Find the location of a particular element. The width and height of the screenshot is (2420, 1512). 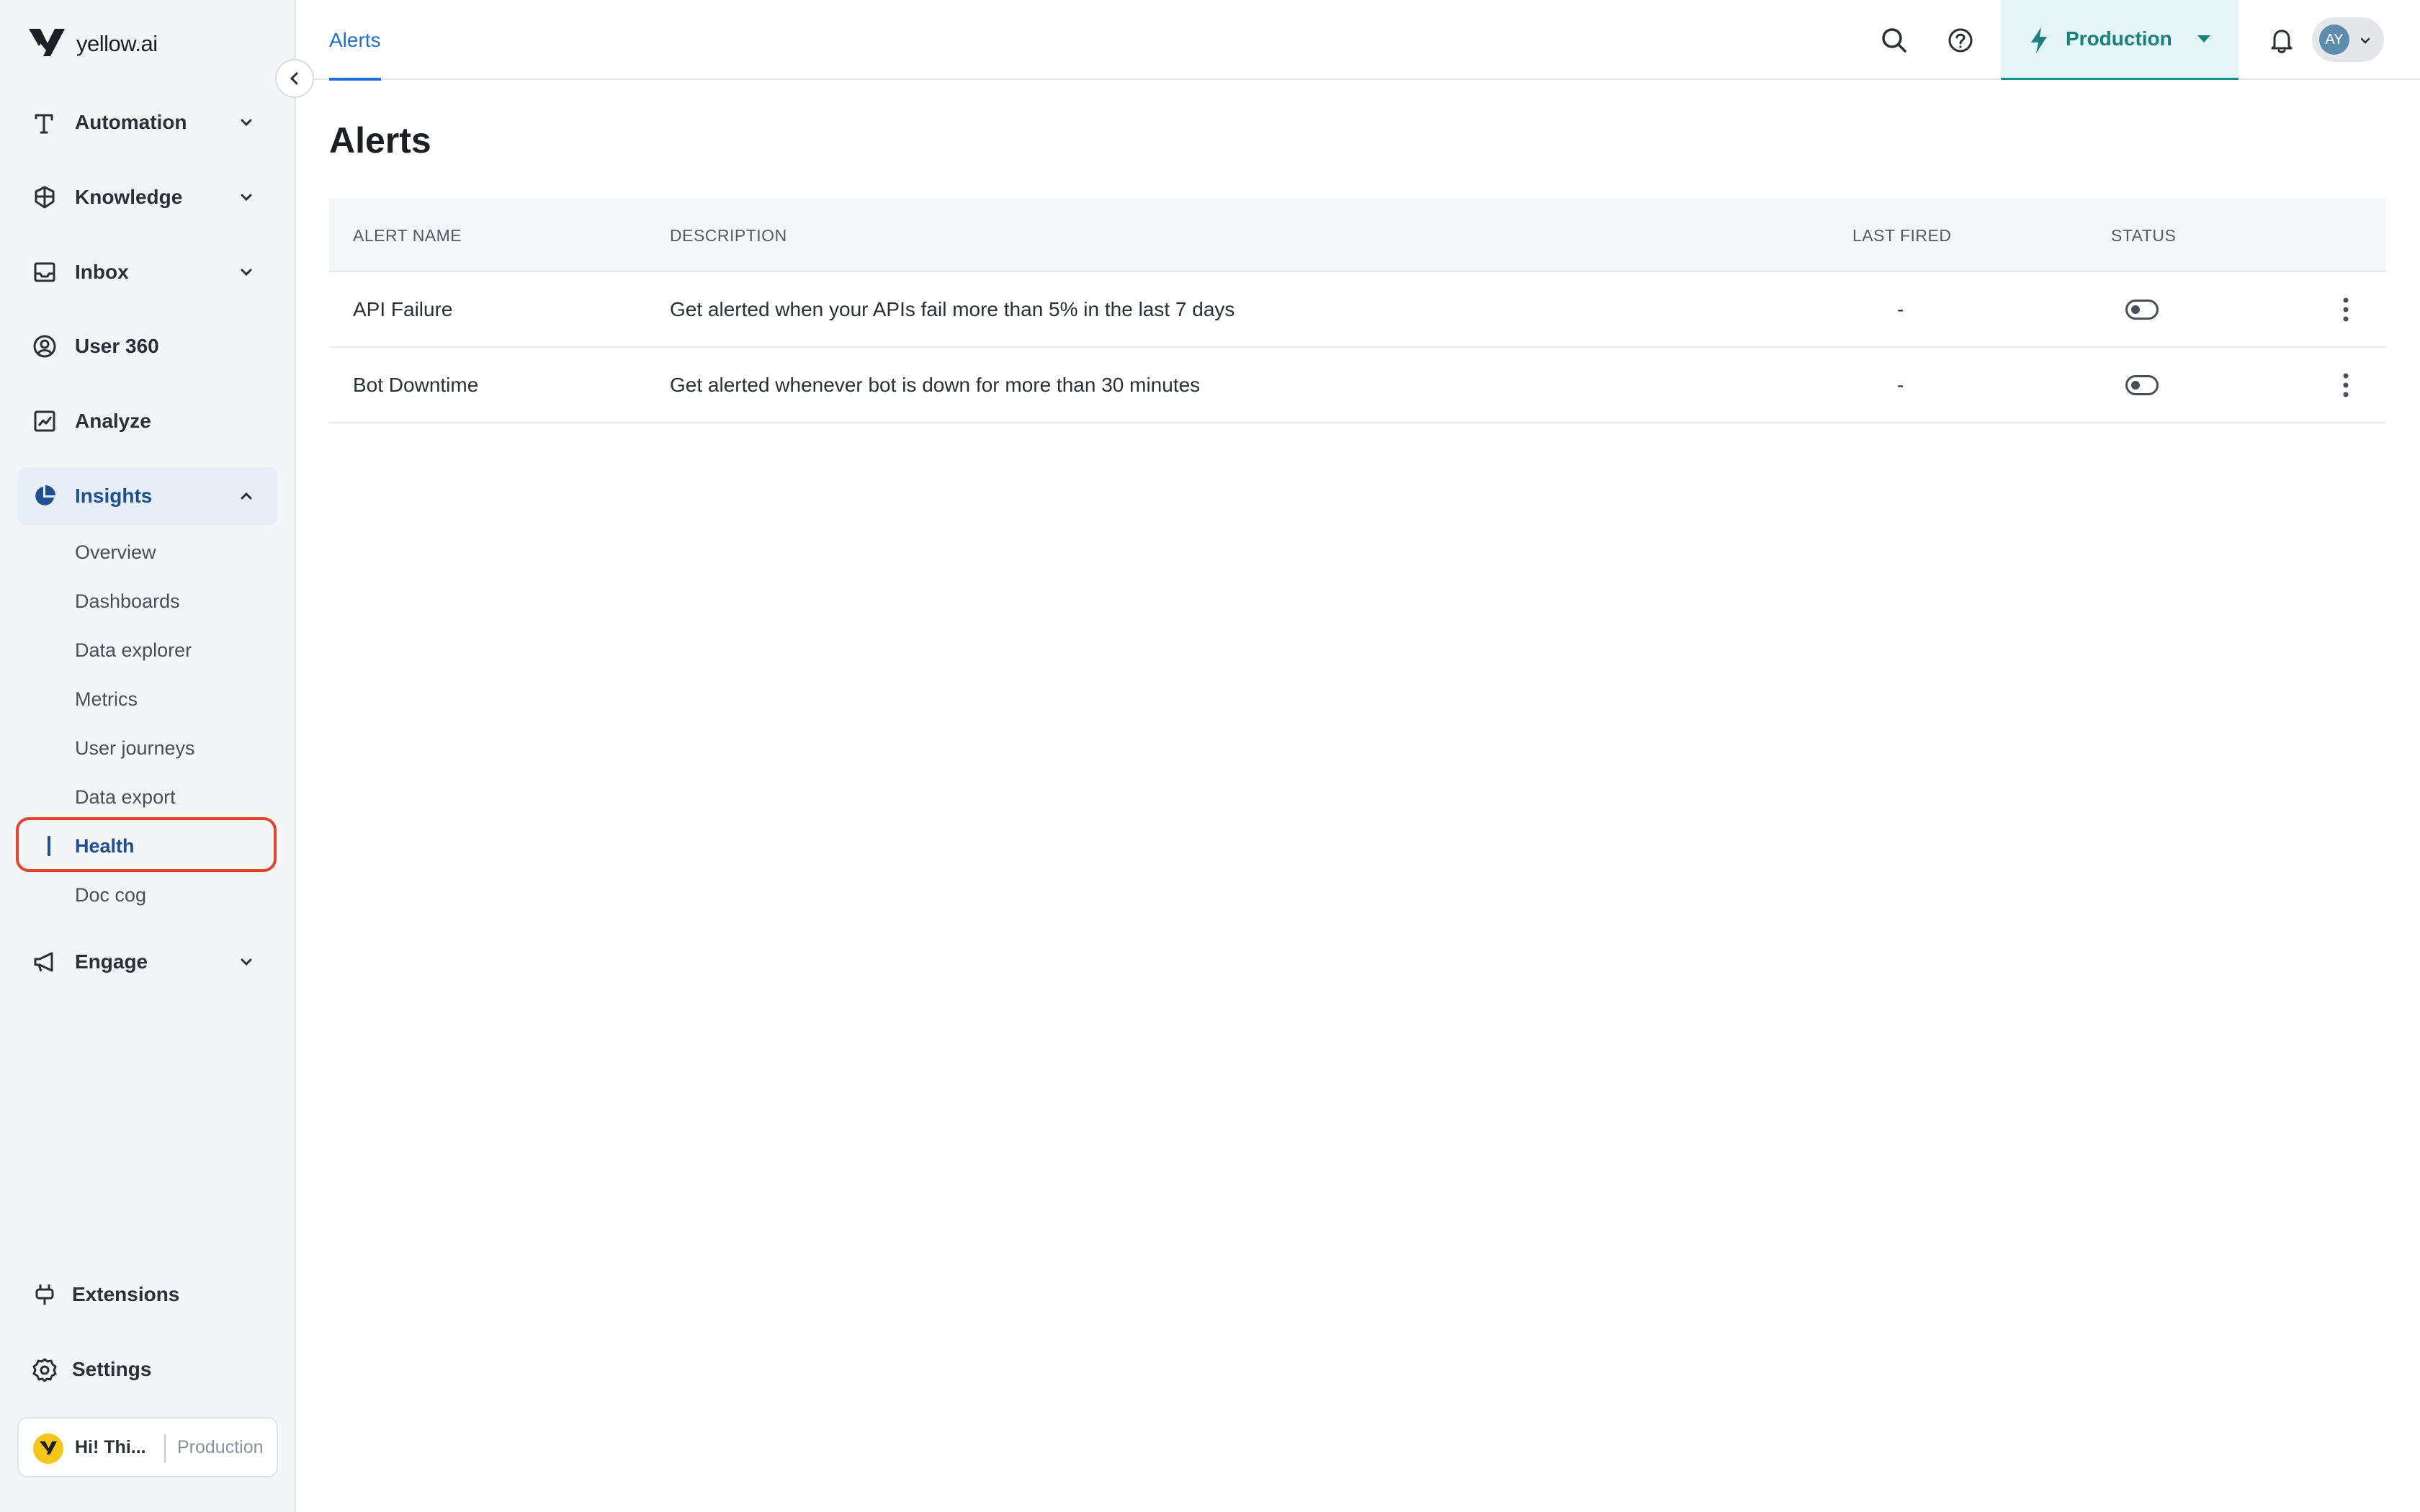

sidebar-item-engage: Engage is located at coordinates (147, 962).